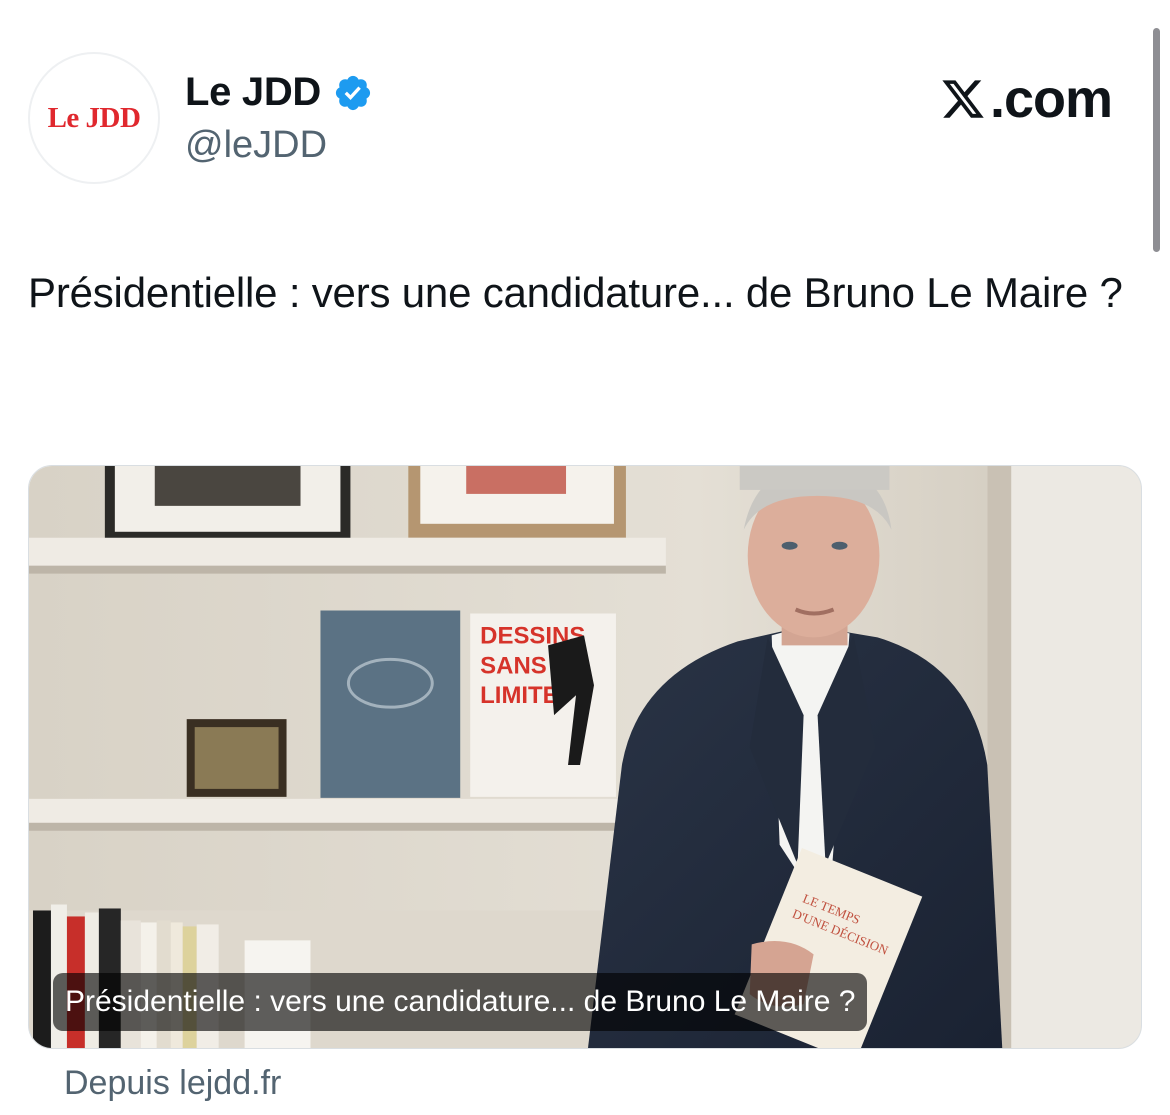 The height and width of the screenshot is (1115, 1170). What do you see at coordinates (1156, 140) in the screenshot?
I see `scrollbar` at bounding box center [1156, 140].